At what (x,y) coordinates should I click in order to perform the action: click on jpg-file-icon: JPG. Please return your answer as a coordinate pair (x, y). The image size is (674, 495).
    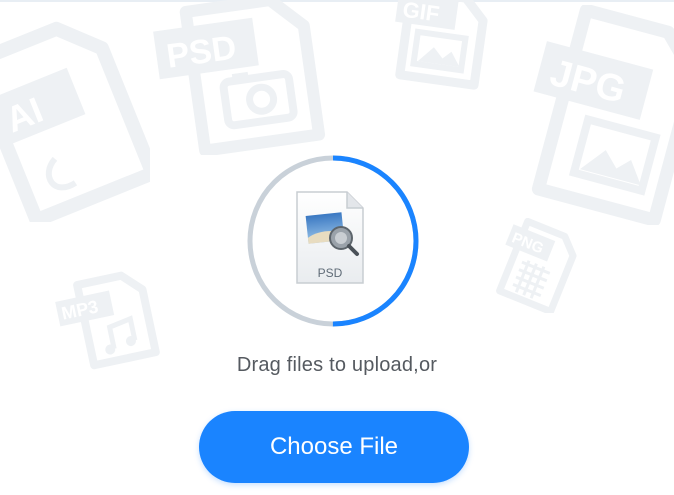
    Looking at the image, I should click on (597, 115).